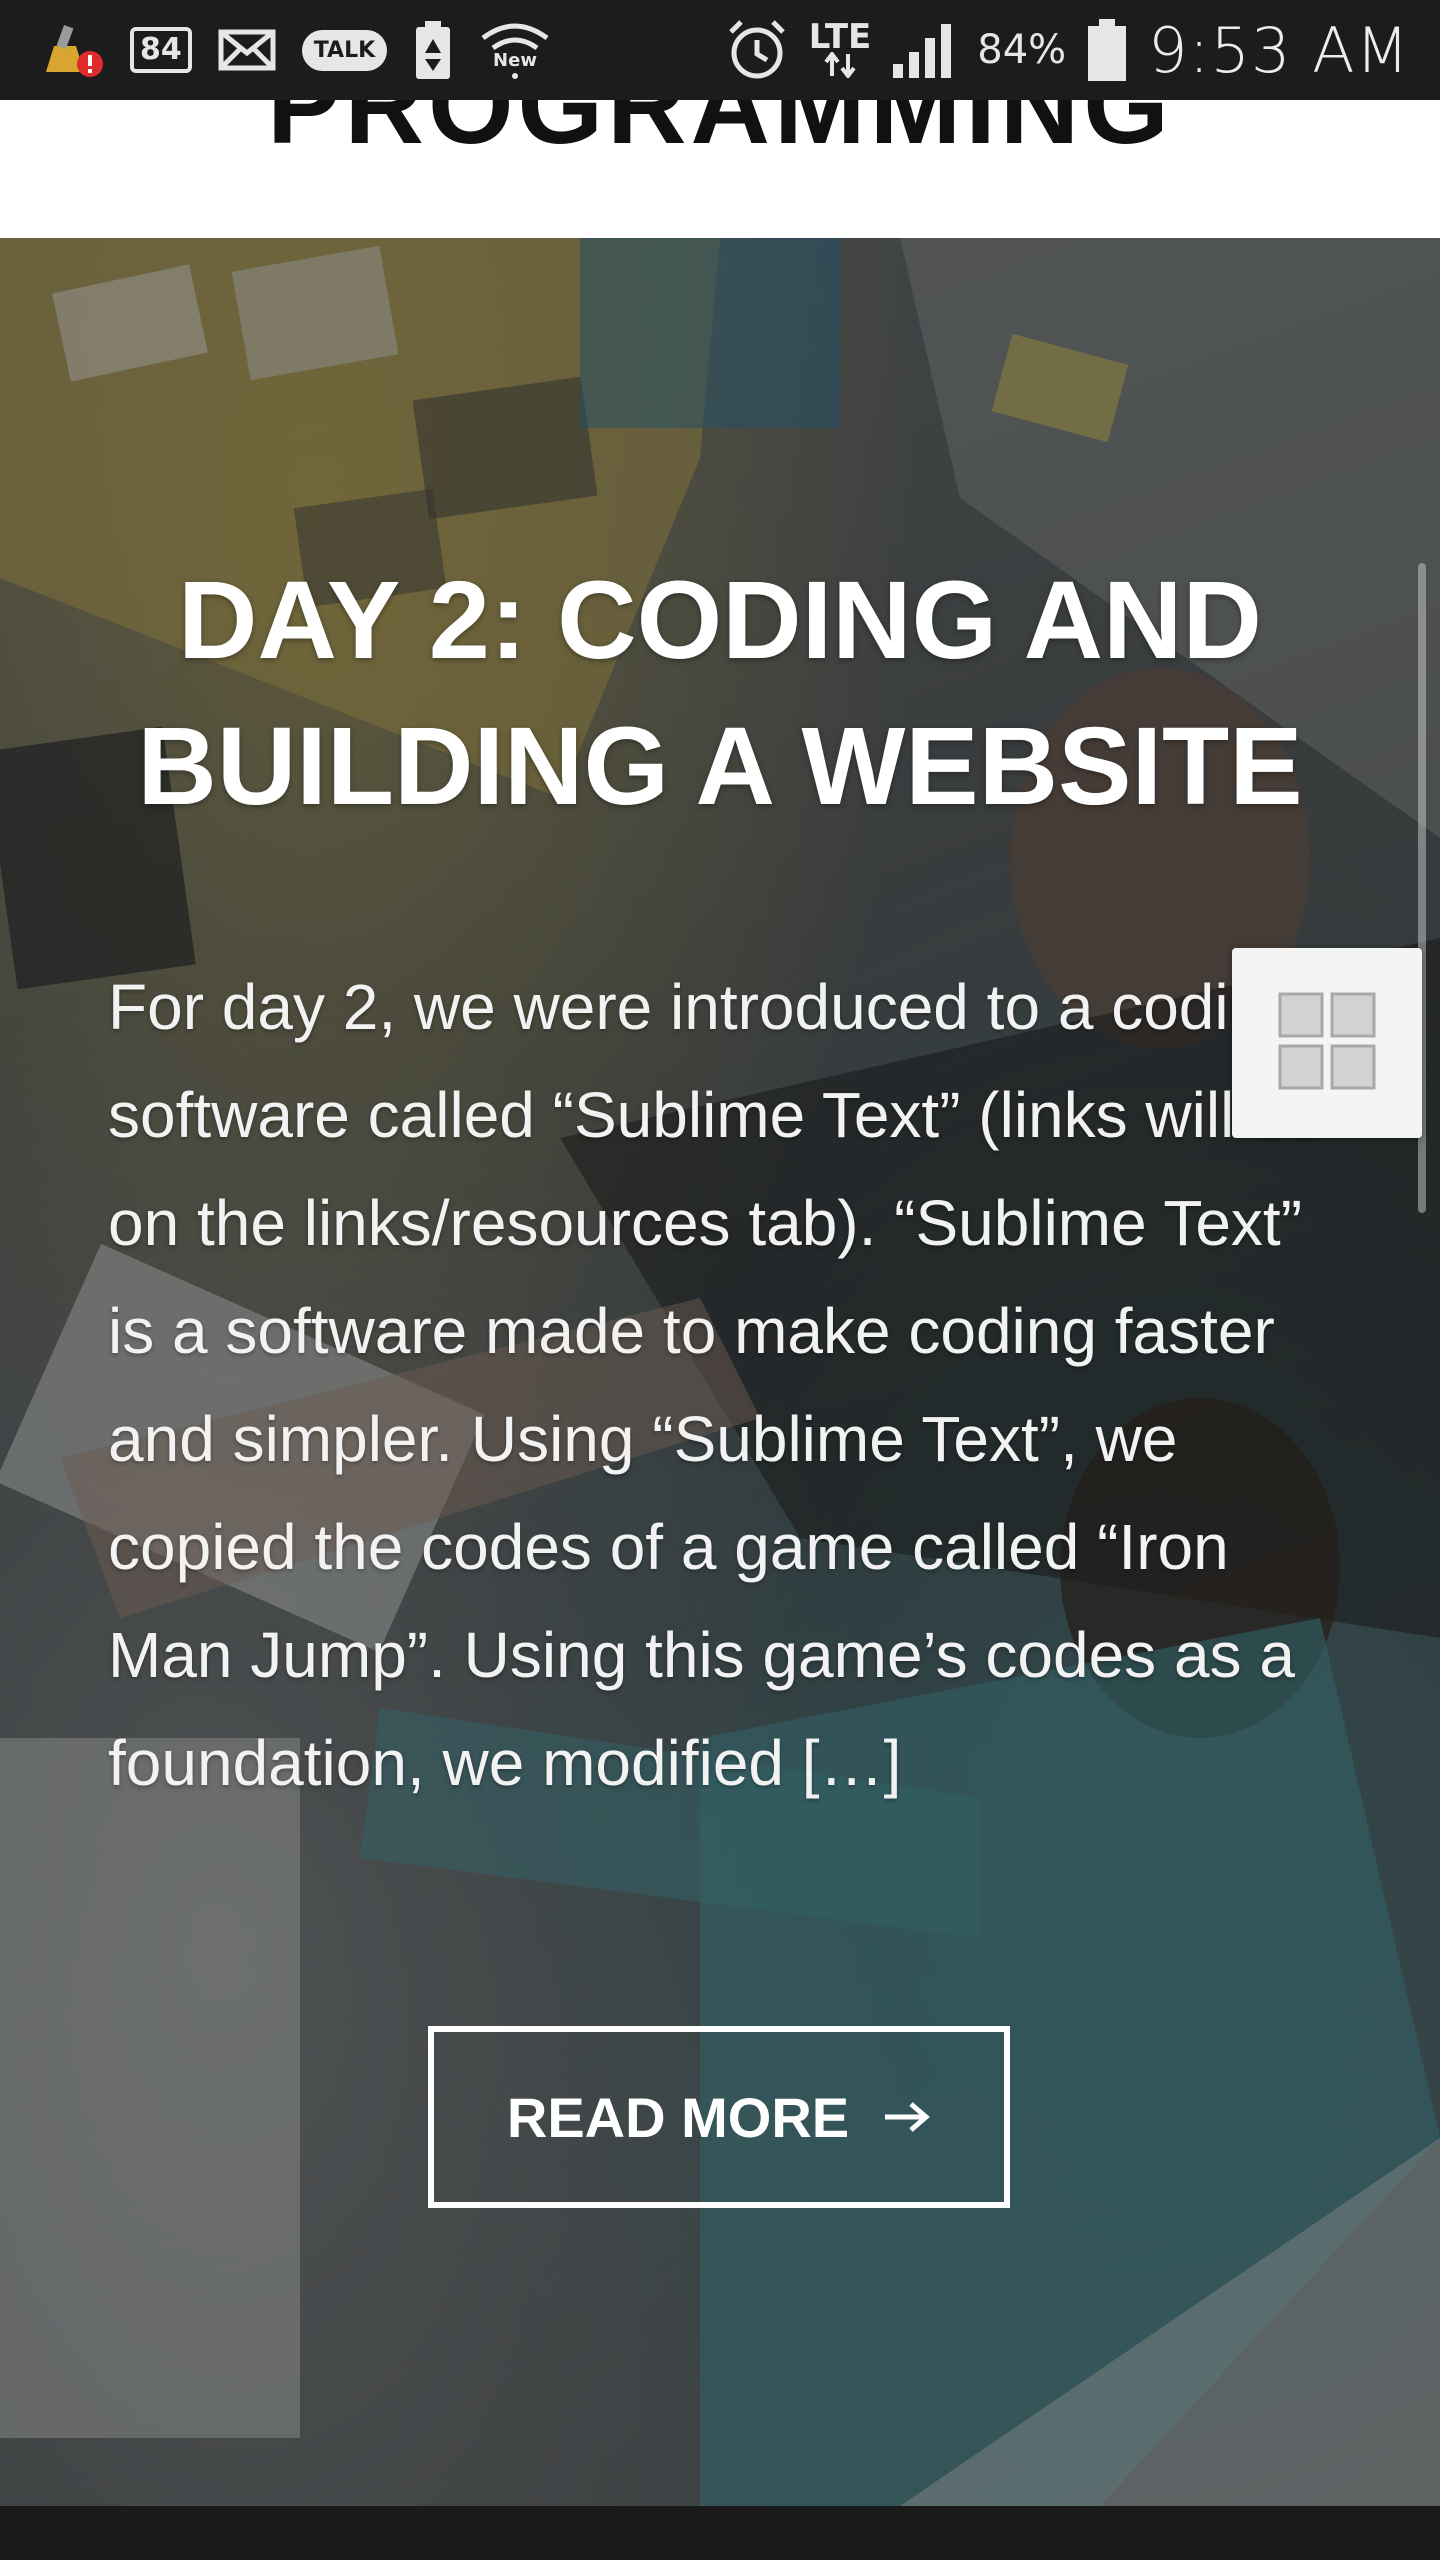  Describe the element at coordinates (344, 50) in the screenshot. I see `talk-icon: TALK` at that location.